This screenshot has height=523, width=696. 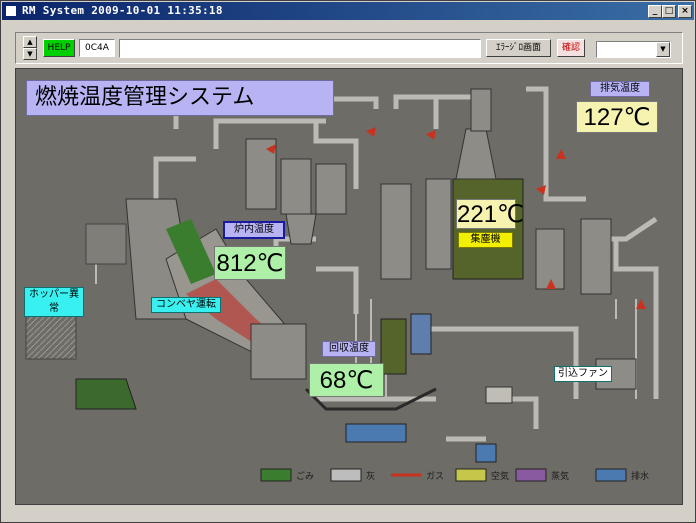 What do you see at coordinates (250, 263) in the screenshot?
I see `furnace-temp-value: 812℃` at bounding box center [250, 263].